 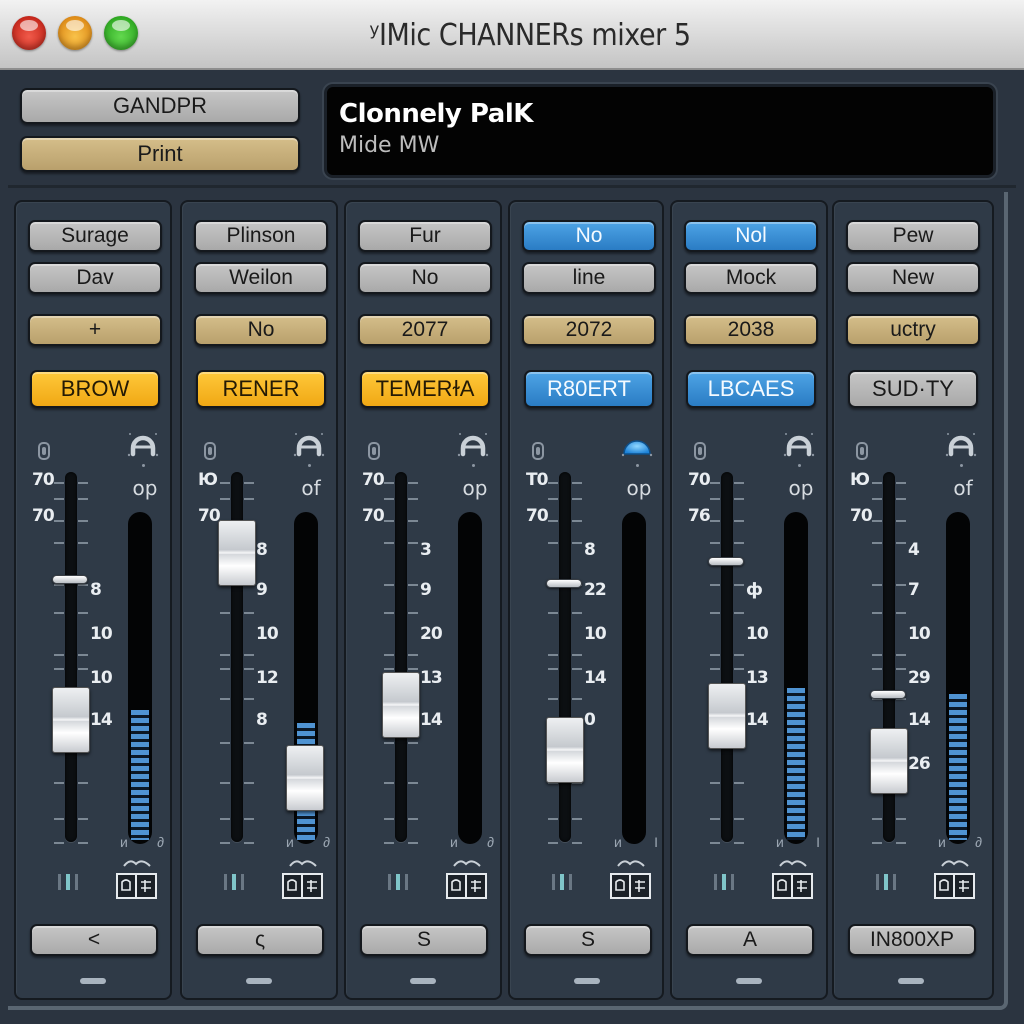 I want to click on channel-select-button: Pew, so click(x=913, y=236).